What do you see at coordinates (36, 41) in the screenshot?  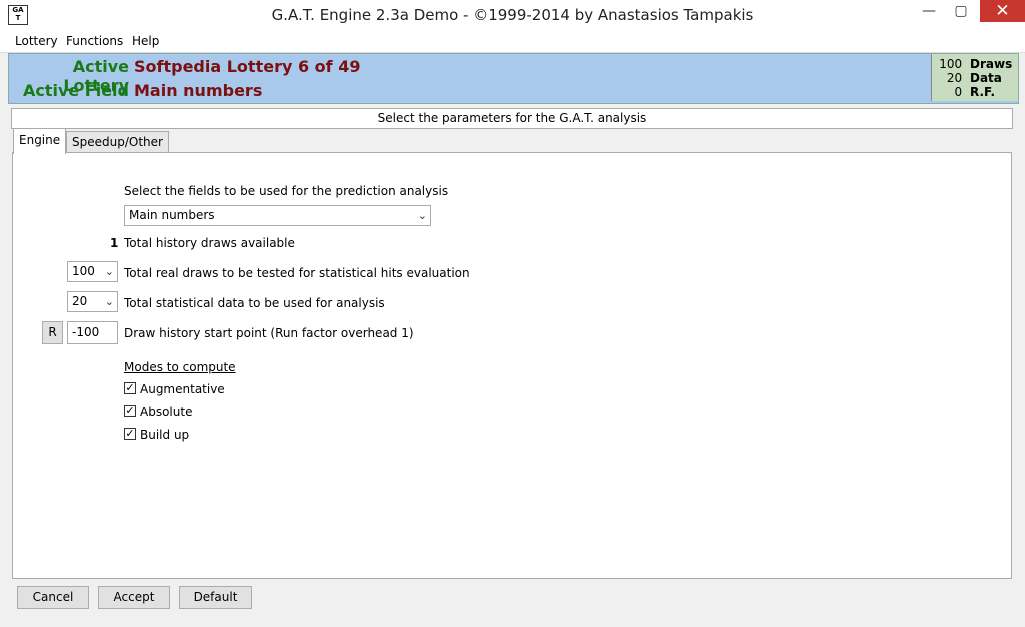 I see `menu-lottery: Lottery` at bounding box center [36, 41].